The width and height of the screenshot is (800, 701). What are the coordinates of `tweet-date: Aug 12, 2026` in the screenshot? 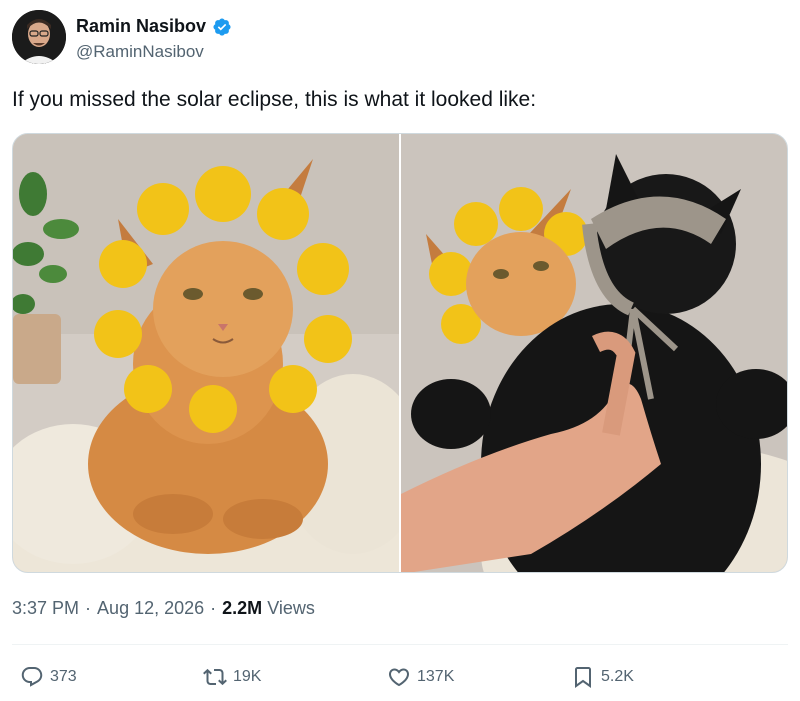 It's located at (150, 608).